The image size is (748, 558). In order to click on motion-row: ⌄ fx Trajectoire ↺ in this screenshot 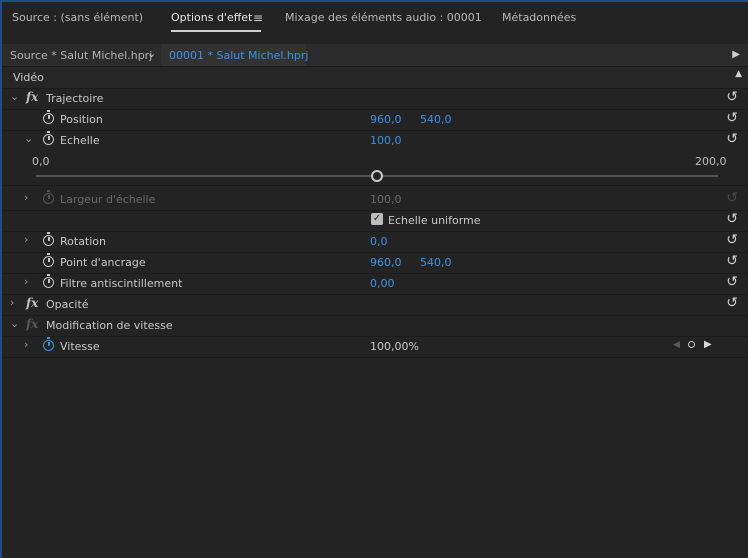, I will do `click(375, 99)`.